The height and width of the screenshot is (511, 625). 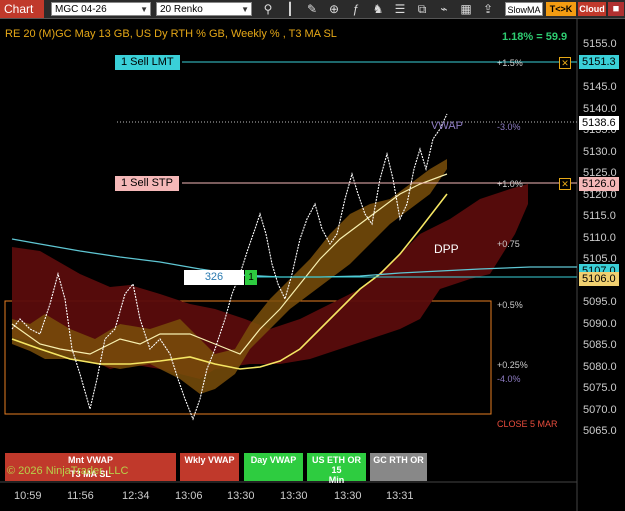 What do you see at coordinates (22, 9) in the screenshot?
I see `chart-tab: Chart` at bounding box center [22, 9].